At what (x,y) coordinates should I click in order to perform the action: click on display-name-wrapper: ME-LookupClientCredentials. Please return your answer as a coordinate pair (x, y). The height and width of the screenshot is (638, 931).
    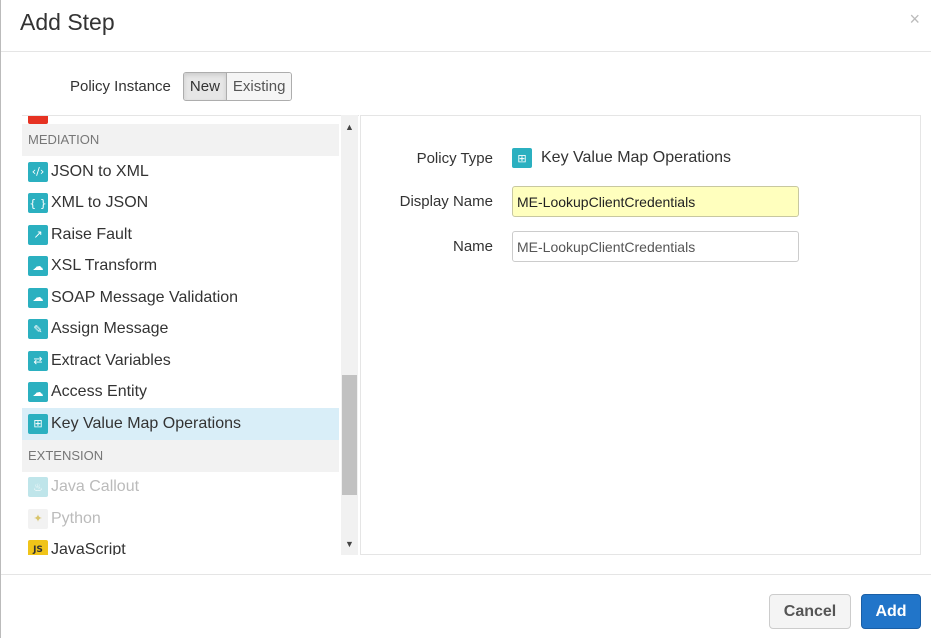
    Looking at the image, I should click on (655, 201).